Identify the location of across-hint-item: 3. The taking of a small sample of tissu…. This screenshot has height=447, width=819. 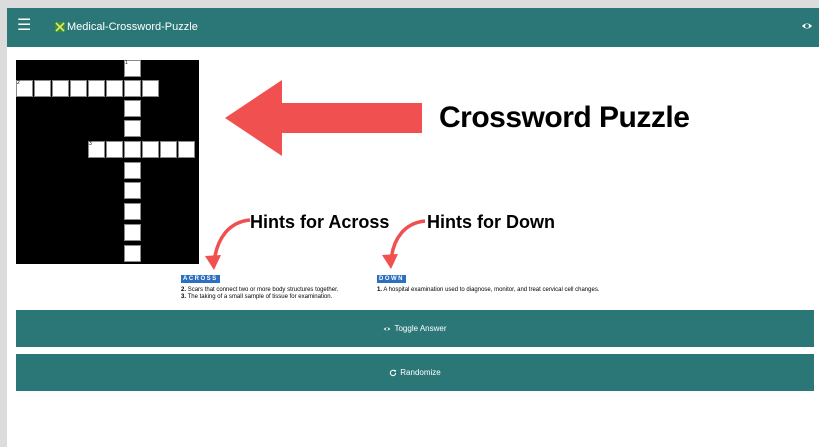
(256, 297).